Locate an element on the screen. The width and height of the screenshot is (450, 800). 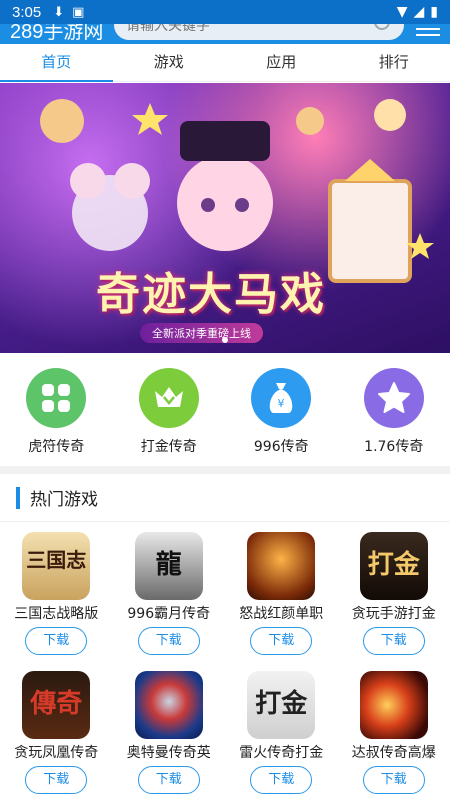
category-176: 1.76传奇 is located at coordinates (394, 408).